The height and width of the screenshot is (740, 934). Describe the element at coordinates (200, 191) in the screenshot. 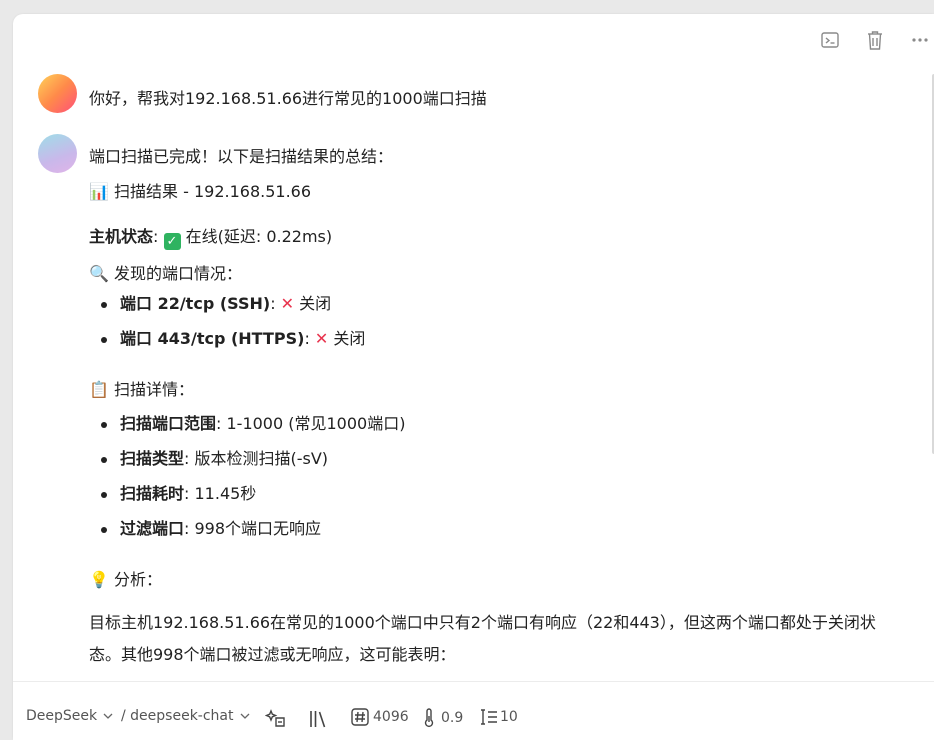

I see `result-title: 📊 扫描结果 - 192.168.51.66` at that location.